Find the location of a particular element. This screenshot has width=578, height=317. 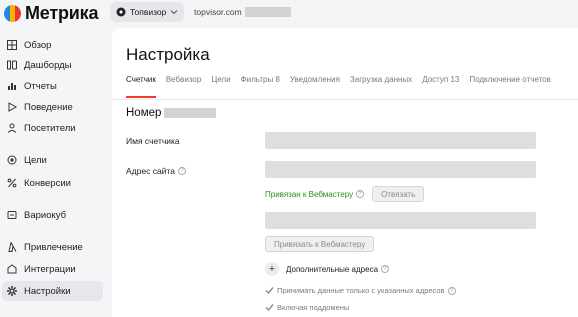

gear-icon is located at coordinates (11, 291).